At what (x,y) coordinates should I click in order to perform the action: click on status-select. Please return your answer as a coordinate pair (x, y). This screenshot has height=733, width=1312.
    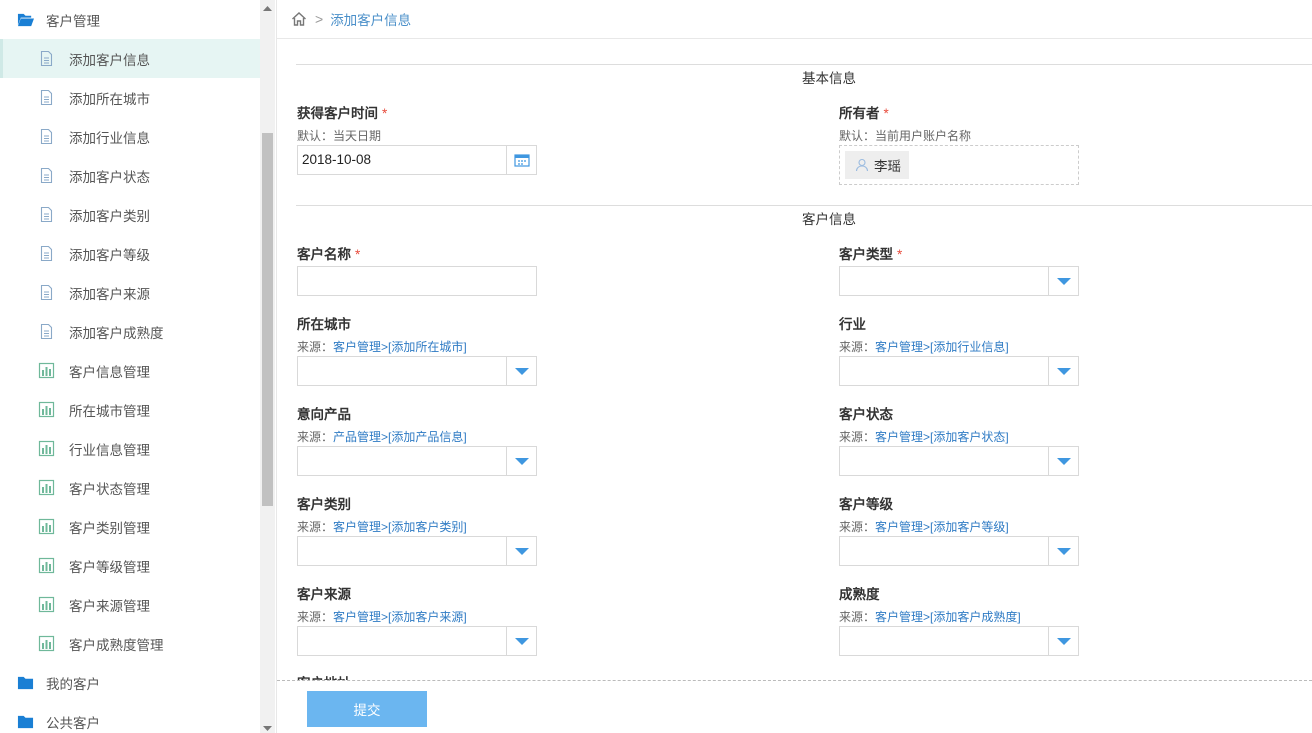
    Looking at the image, I should click on (959, 461).